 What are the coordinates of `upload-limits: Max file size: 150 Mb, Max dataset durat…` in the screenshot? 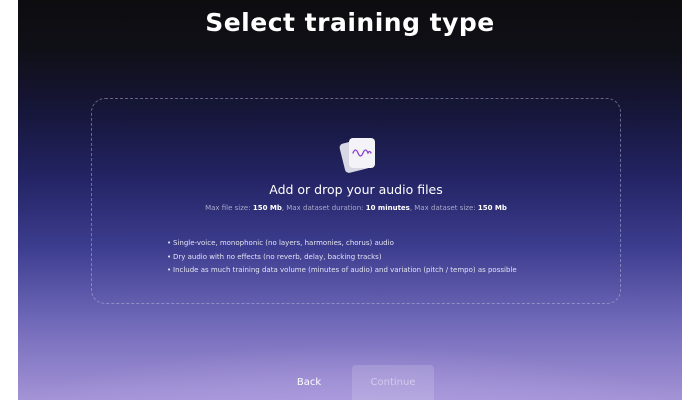 It's located at (356, 208).